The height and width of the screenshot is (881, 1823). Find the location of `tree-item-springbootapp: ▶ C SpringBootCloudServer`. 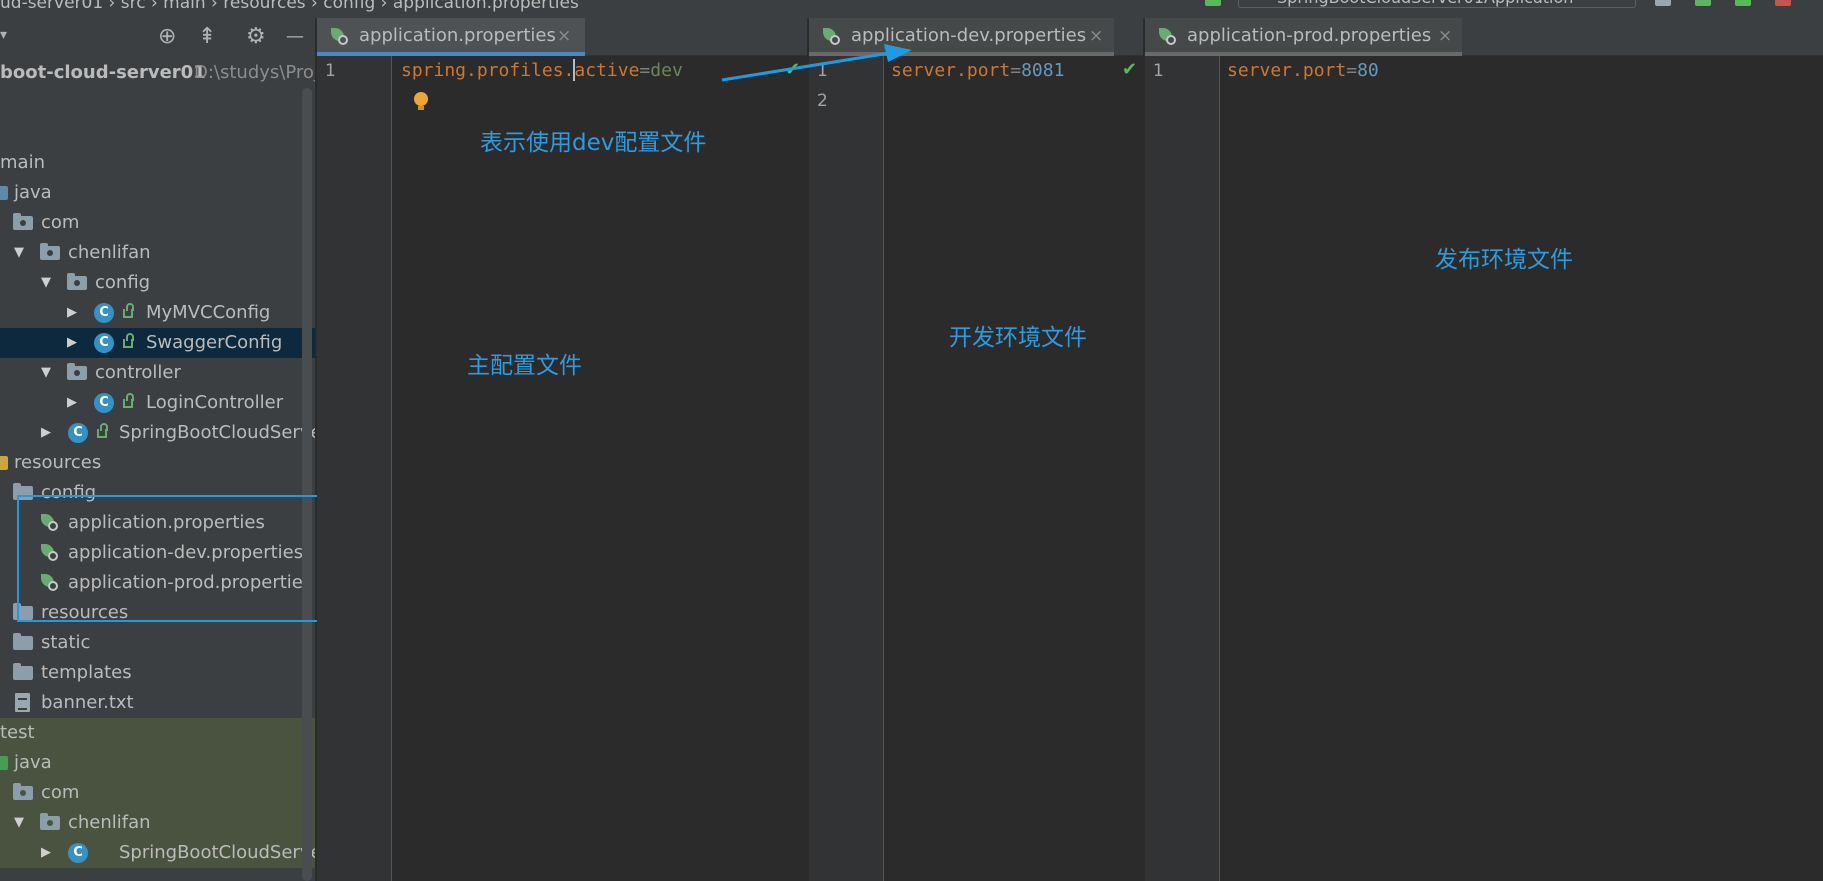

tree-item-springbootapp: ▶ C SpringBootCloudServer is located at coordinates (157, 433).